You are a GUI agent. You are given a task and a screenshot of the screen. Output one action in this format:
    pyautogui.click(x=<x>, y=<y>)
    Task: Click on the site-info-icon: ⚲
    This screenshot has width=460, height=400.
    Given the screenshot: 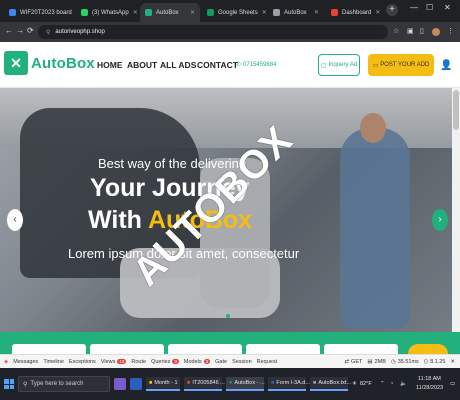 What is the action you would take?
    pyautogui.click(x=48, y=32)
    